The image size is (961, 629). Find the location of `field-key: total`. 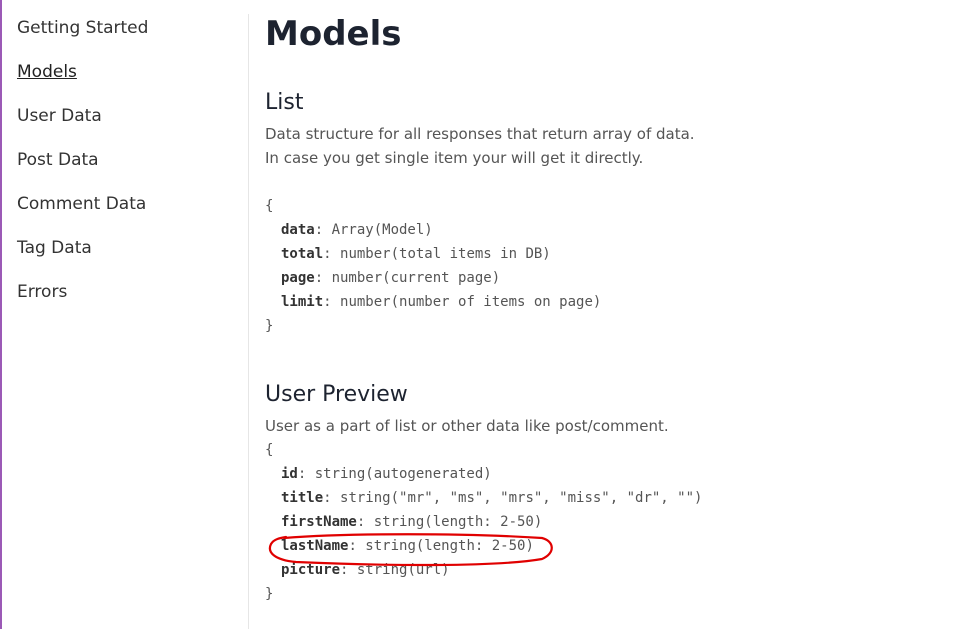

field-key: total is located at coordinates (302, 254).